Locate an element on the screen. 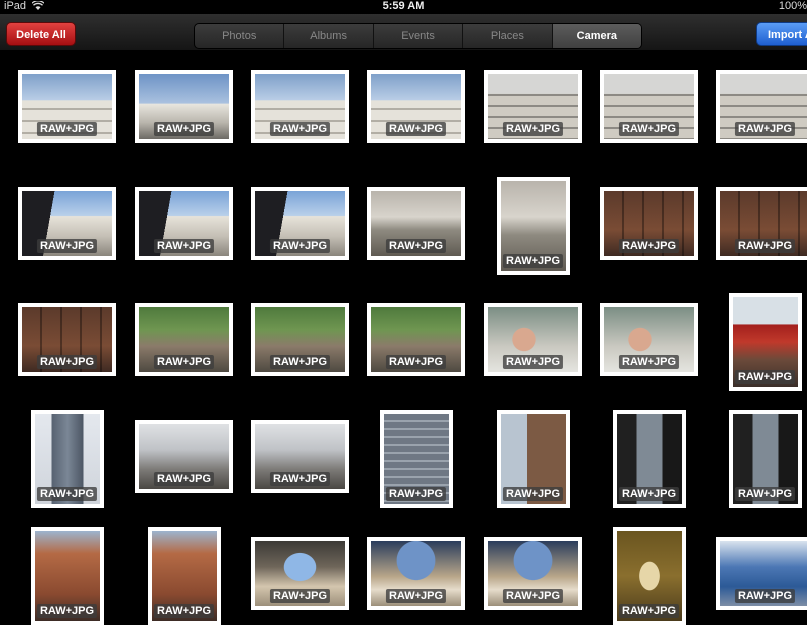 This screenshot has height=625, width=807. tab-photos: Photos is located at coordinates (240, 36).